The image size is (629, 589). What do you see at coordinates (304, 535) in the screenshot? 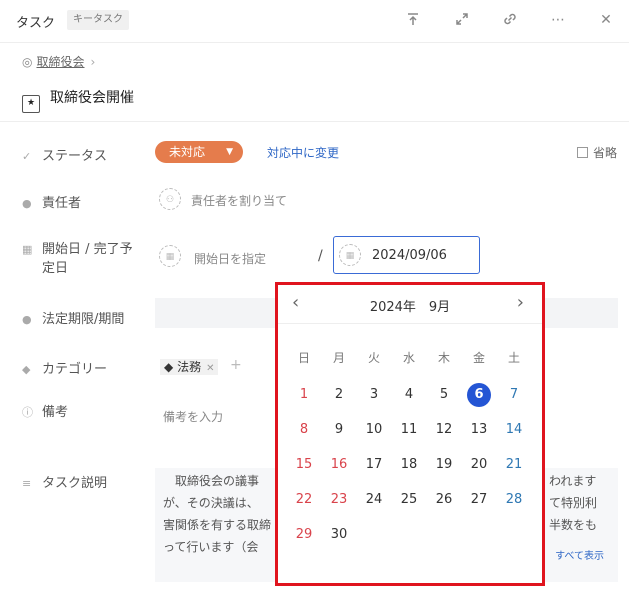
I see `calendar-day: 29` at bounding box center [304, 535].